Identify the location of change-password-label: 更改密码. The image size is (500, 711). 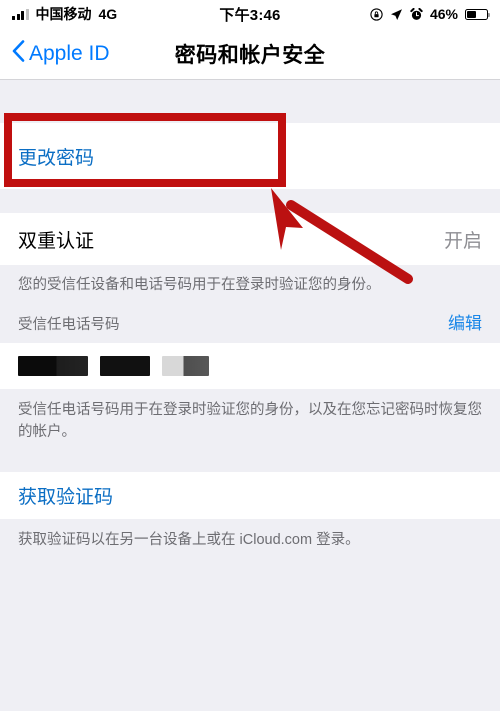
(56, 158).